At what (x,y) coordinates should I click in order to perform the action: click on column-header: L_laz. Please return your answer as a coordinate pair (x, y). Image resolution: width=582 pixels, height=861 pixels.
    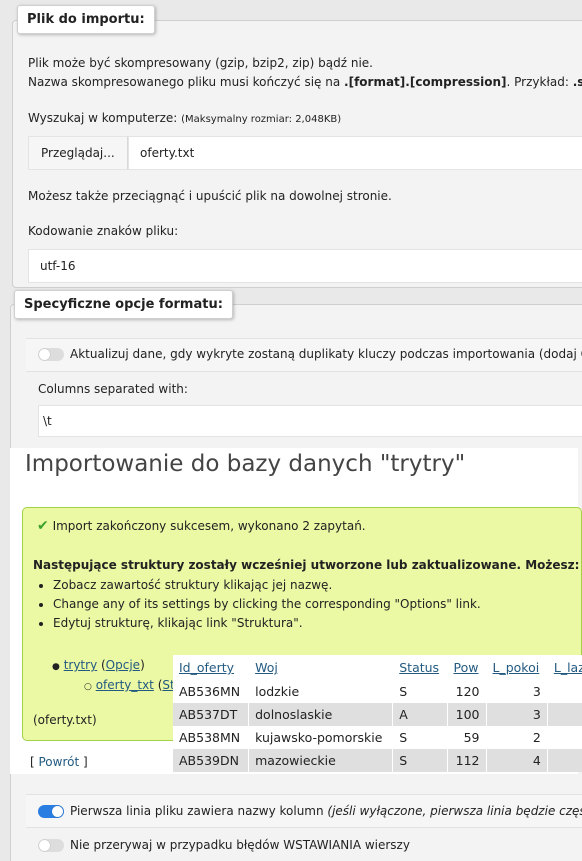
    Looking at the image, I should click on (564, 667).